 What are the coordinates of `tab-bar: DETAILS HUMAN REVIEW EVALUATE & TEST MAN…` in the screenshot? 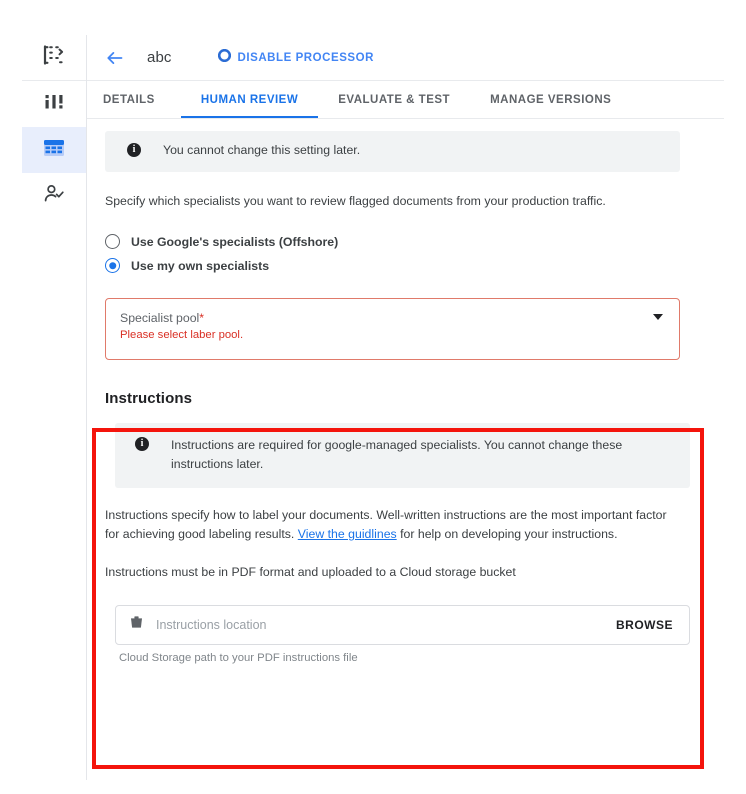 It's located at (405, 100).